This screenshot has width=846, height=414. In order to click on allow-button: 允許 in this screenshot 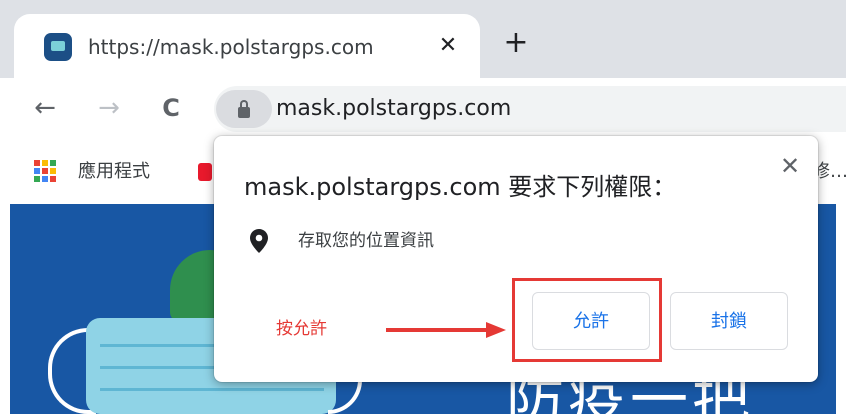, I will do `click(591, 321)`.